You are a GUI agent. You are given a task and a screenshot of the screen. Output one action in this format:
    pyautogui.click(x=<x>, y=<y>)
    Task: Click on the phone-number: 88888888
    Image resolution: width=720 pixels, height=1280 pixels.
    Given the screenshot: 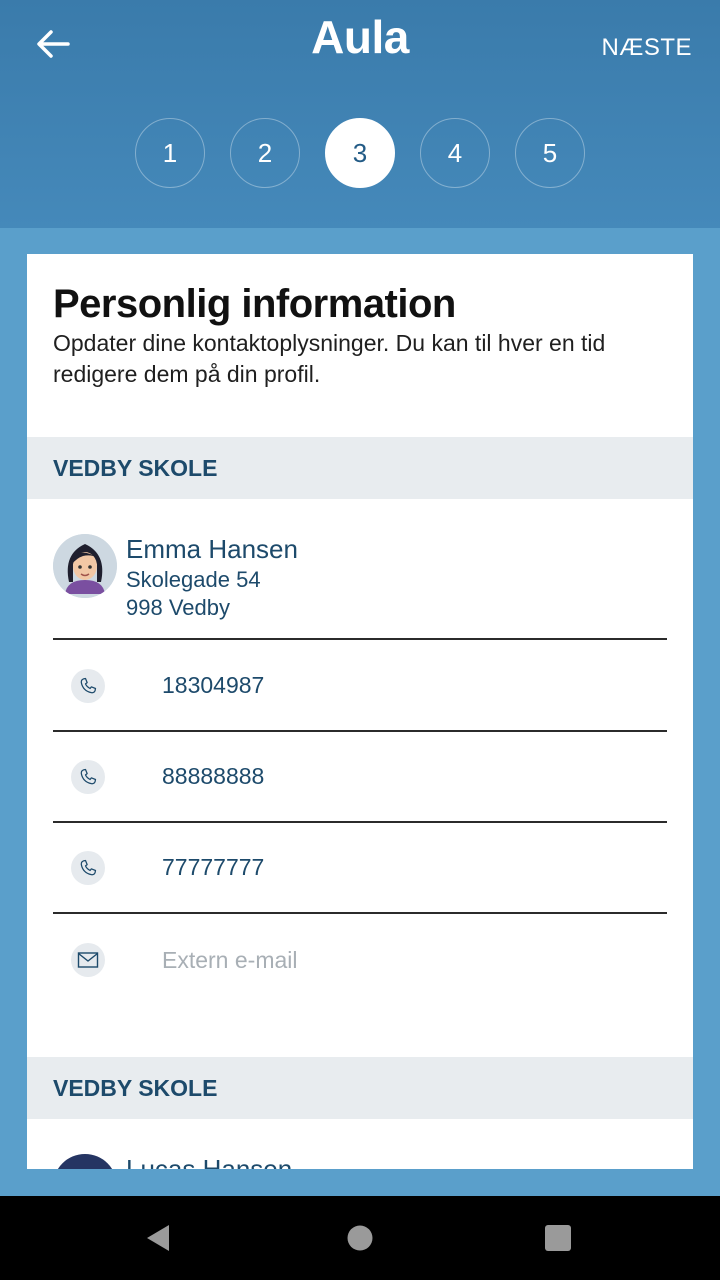 What is the action you would take?
    pyautogui.click(x=213, y=776)
    